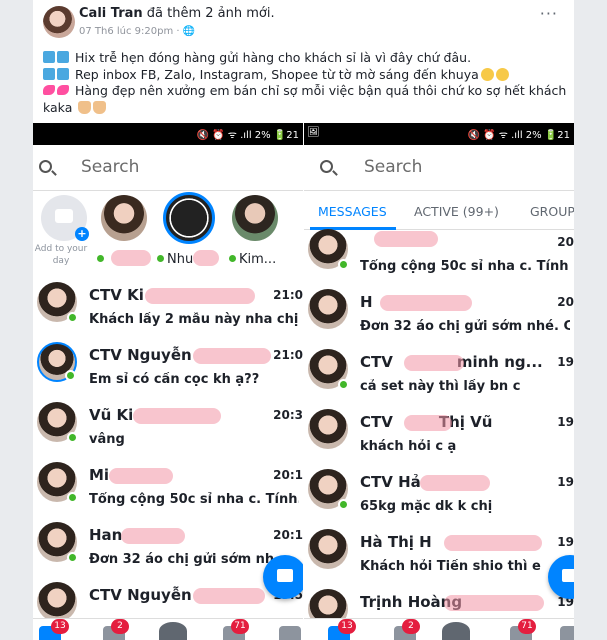 The height and width of the screenshot is (640, 607). Describe the element at coordinates (210, 13) in the screenshot. I see `post-action: đã thêm 2 ảnh mới.` at that location.